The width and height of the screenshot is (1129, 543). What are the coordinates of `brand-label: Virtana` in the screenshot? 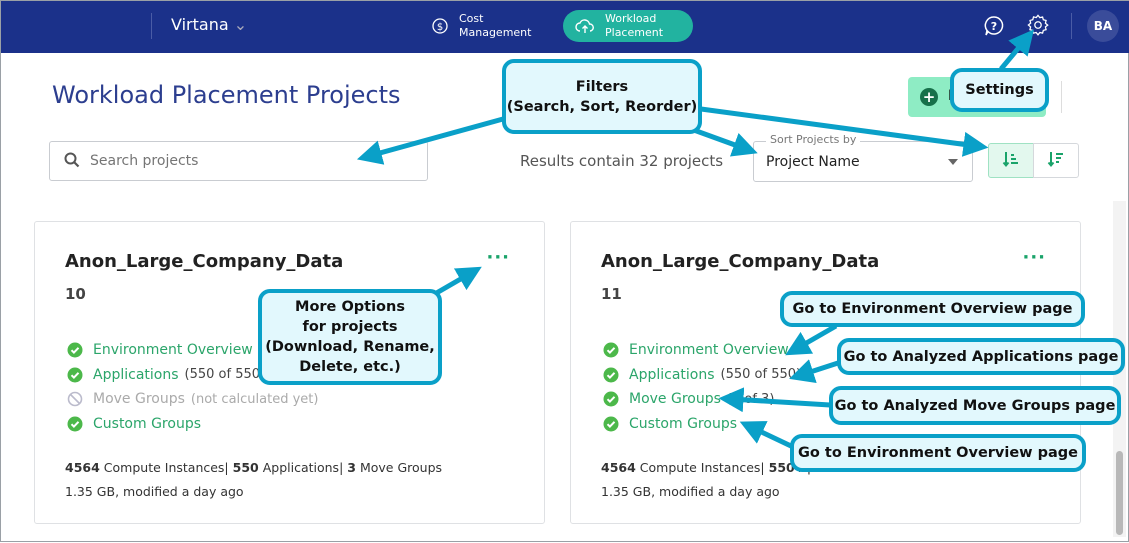 It's located at (200, 24).